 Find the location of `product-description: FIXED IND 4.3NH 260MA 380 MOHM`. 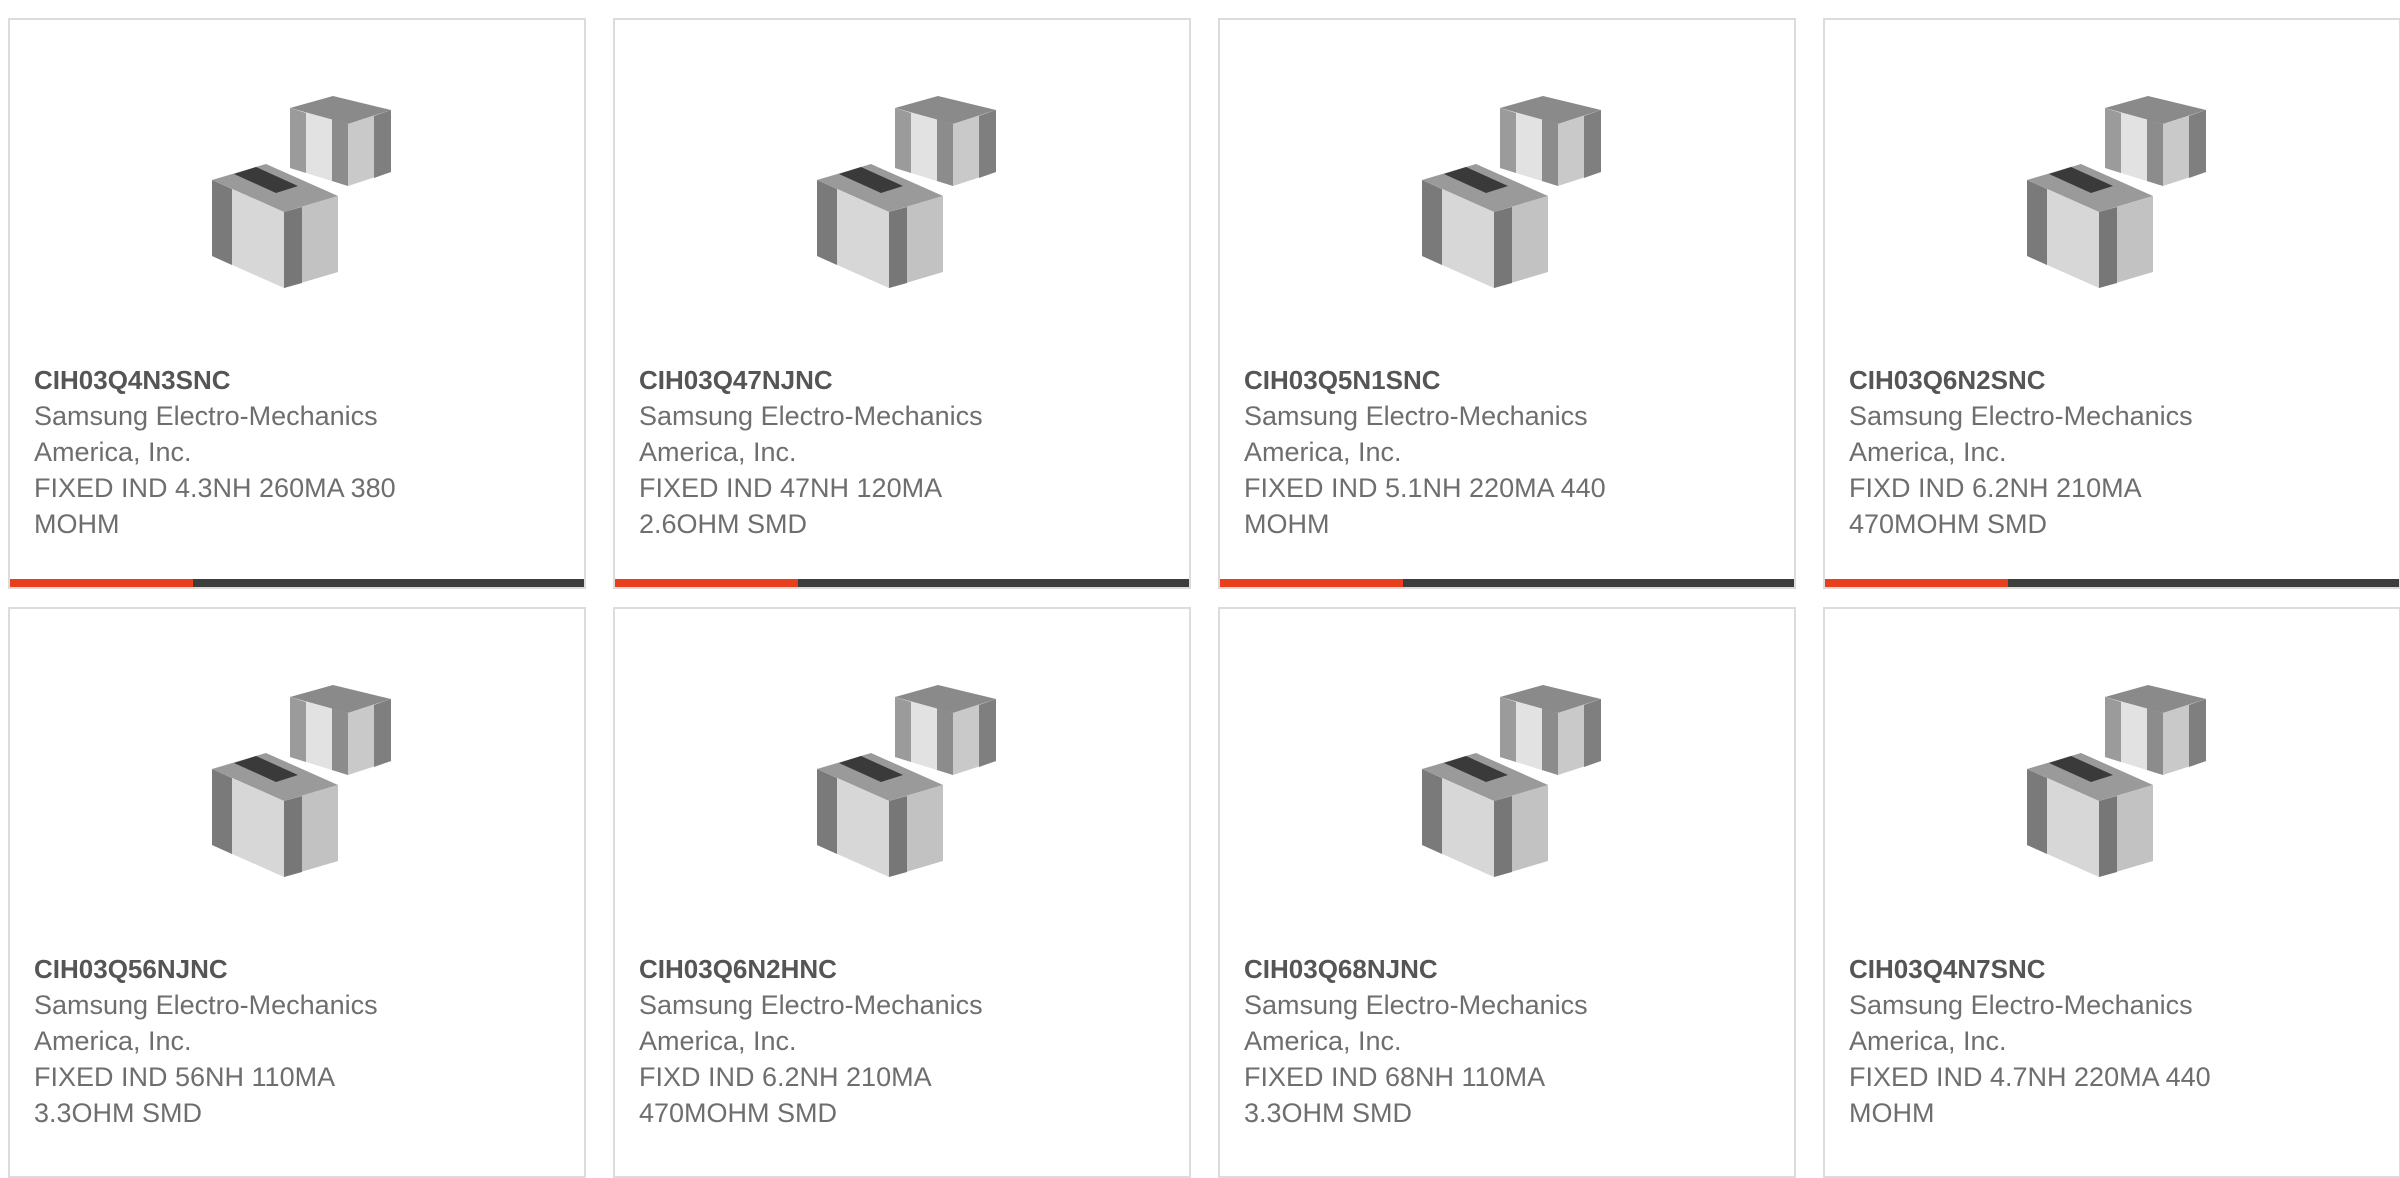

product-description: FIXED IND 4.3NH 260MA 380 MOHM is located at coordinates (215, 506).